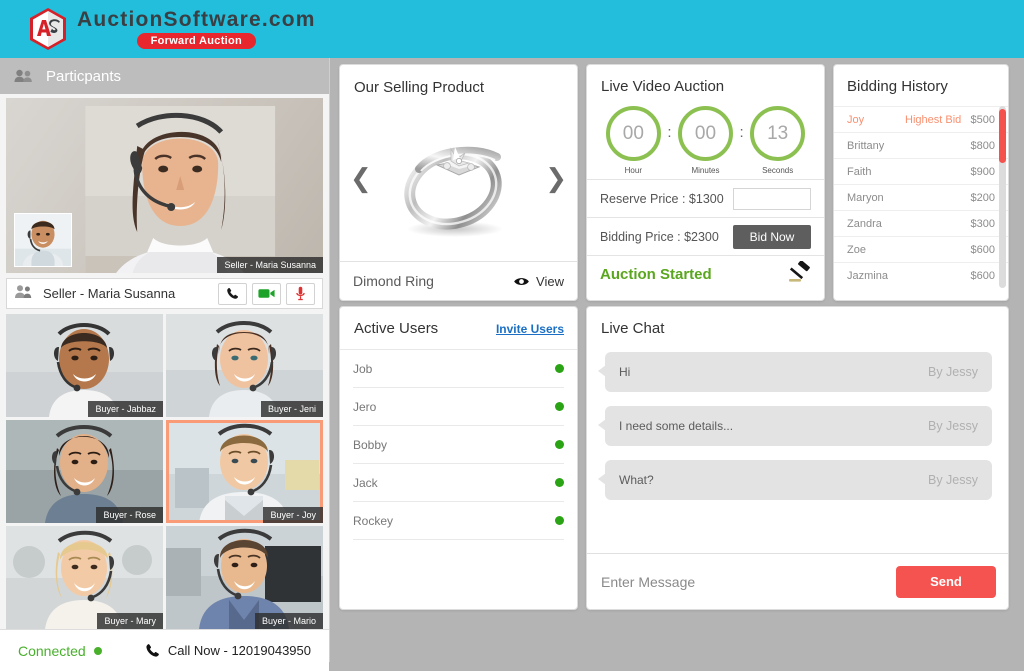 This screenshot has width=1024, height=671. Describe the element at coordinates (705, 170) in the screenshot. I see `timer-minutes-label: Minutes` at that location.